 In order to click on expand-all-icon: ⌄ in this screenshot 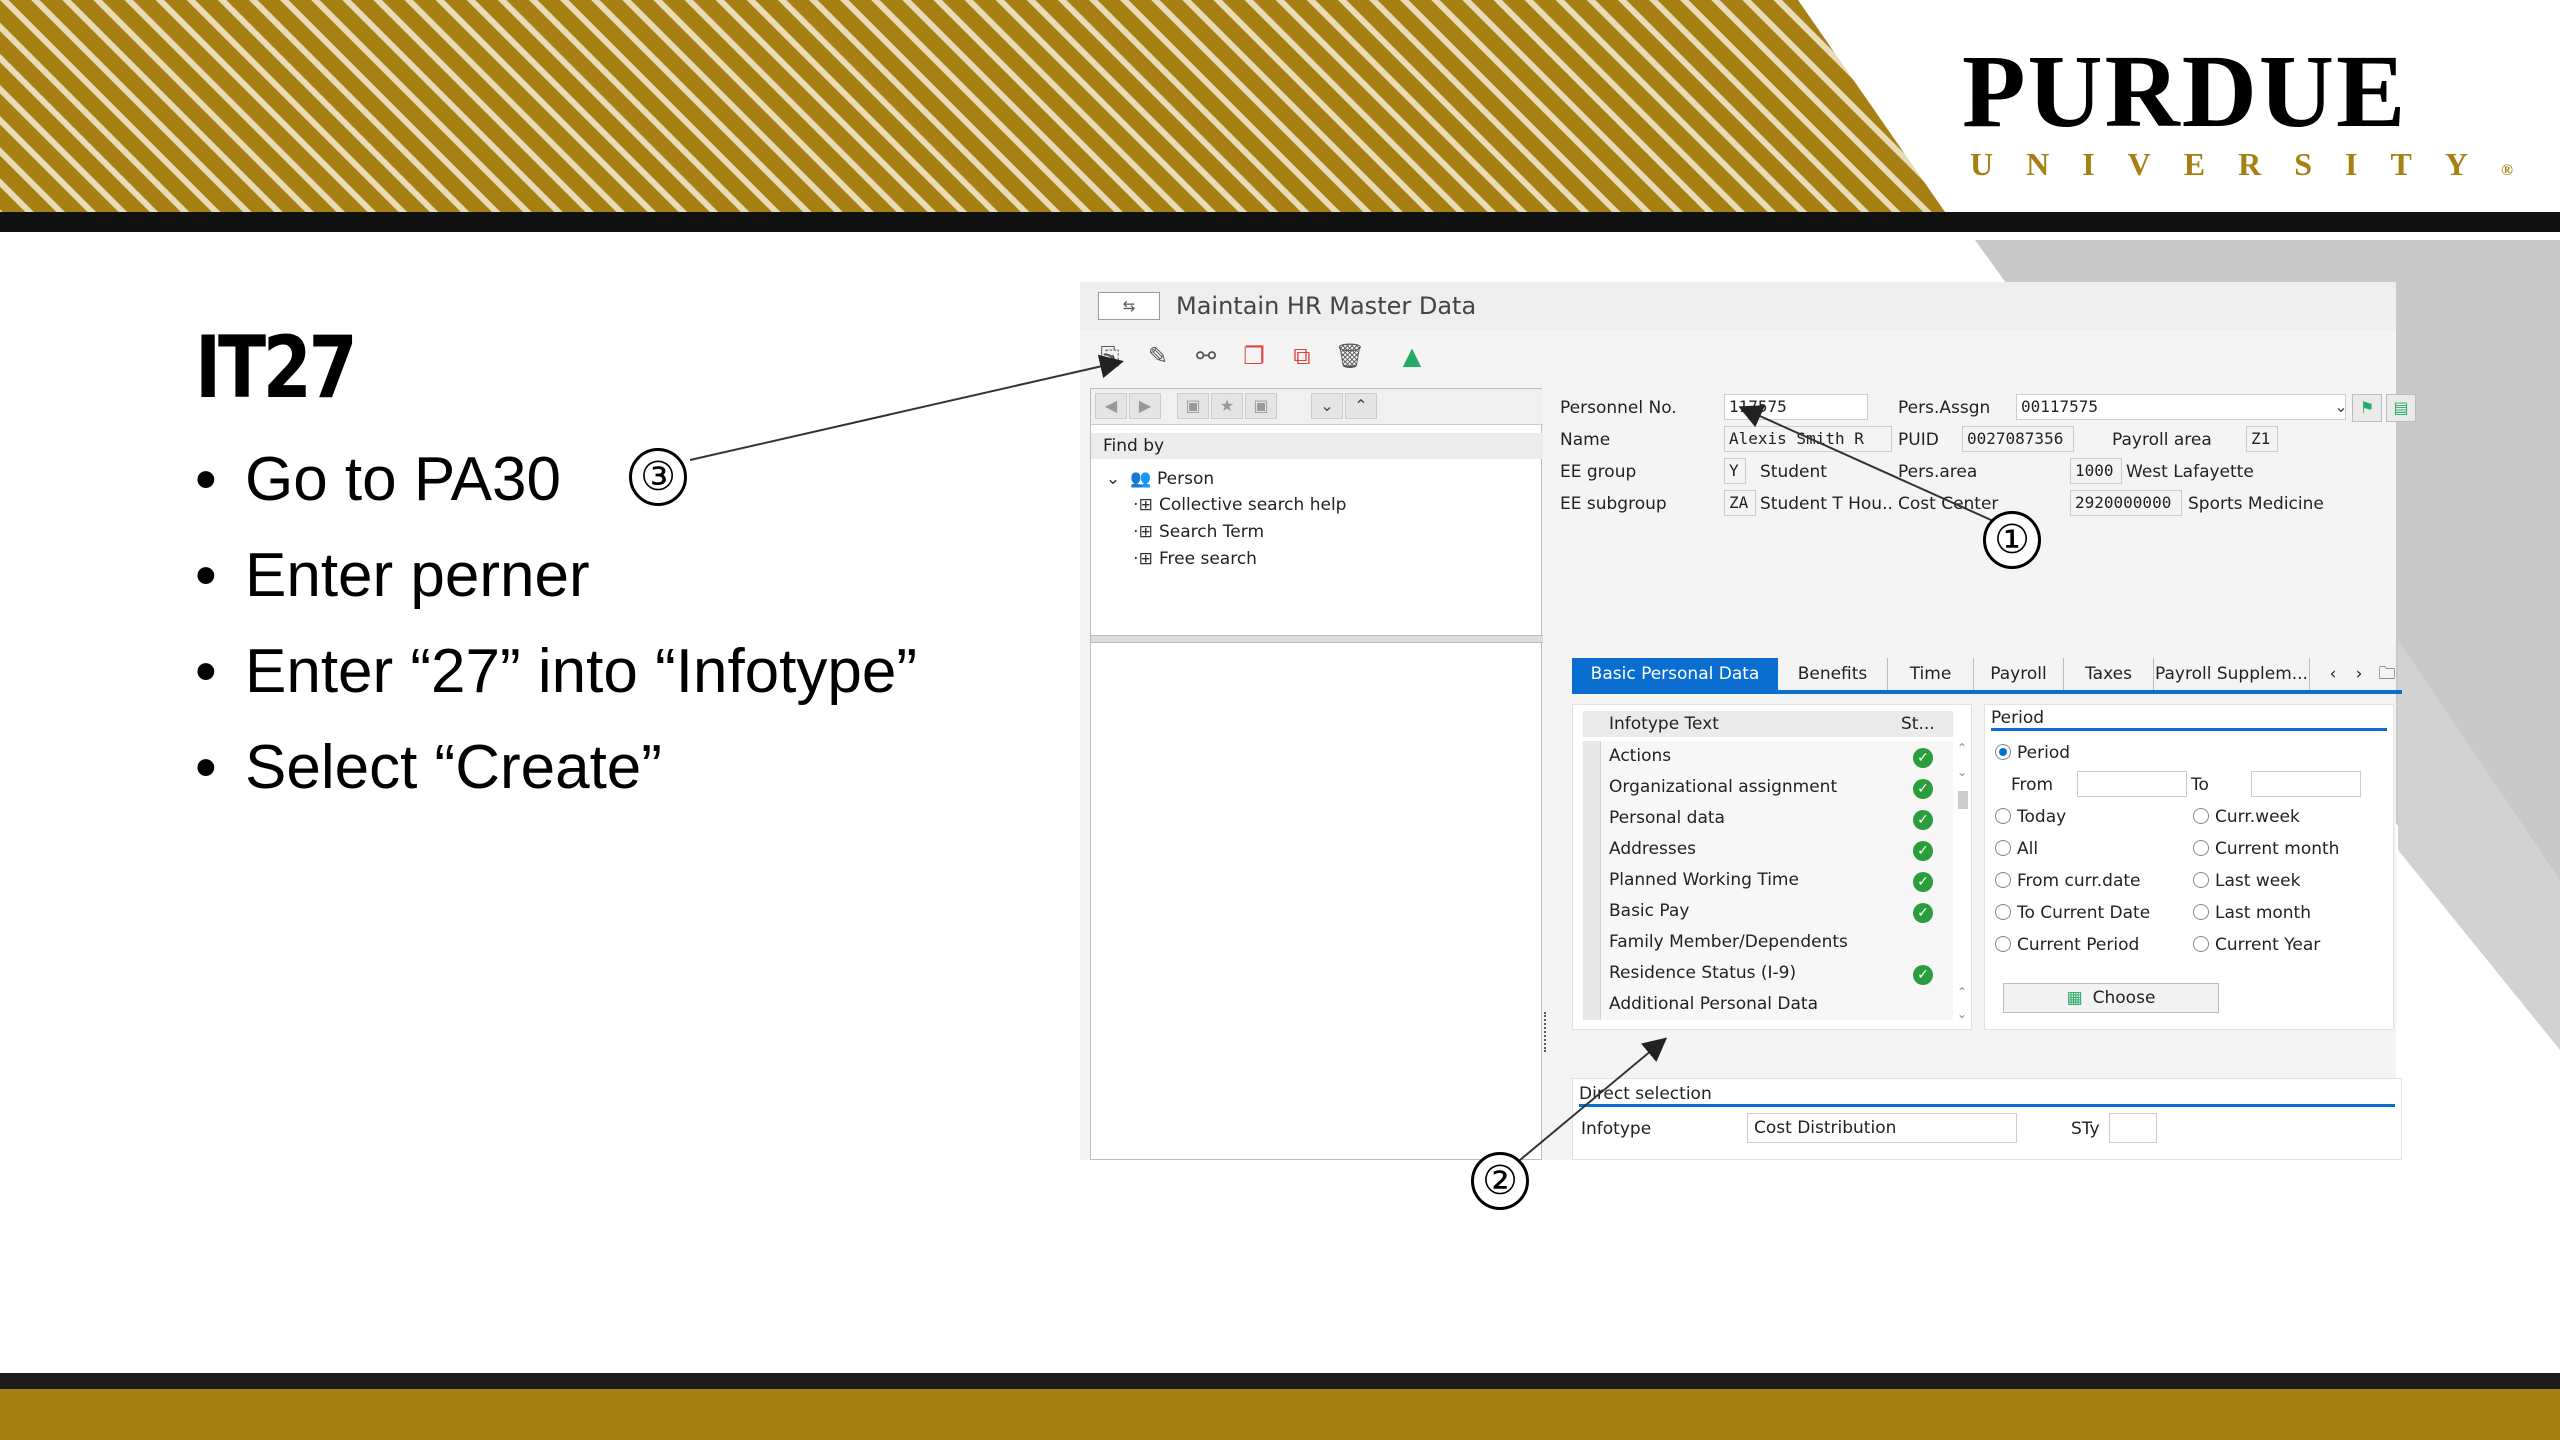, I will do `click(1327, 406)`.